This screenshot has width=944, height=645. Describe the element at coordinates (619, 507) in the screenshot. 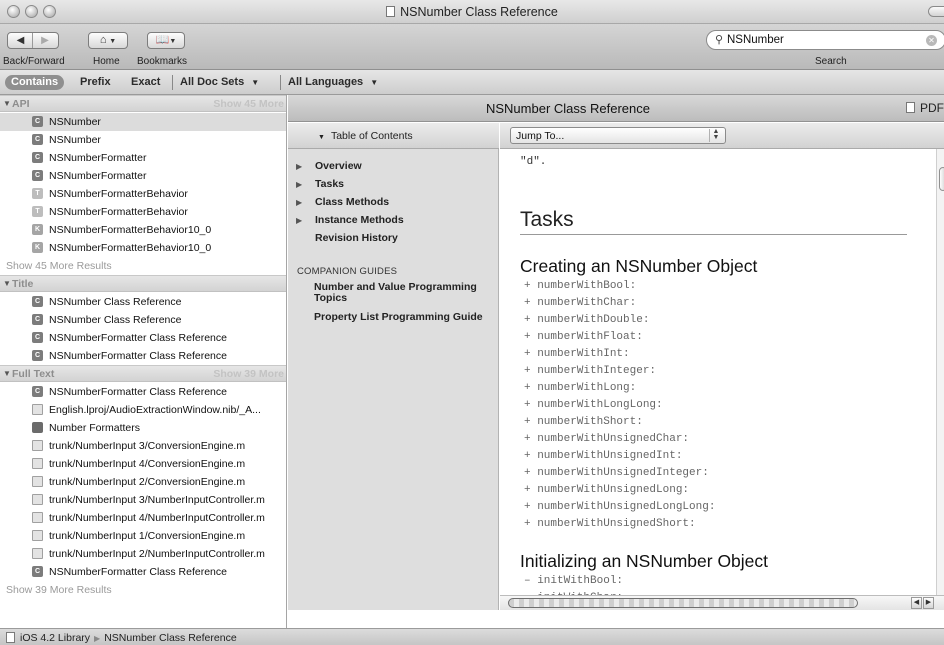

I see `method-link: + numberWithUnsignedLongLong:` at that location.